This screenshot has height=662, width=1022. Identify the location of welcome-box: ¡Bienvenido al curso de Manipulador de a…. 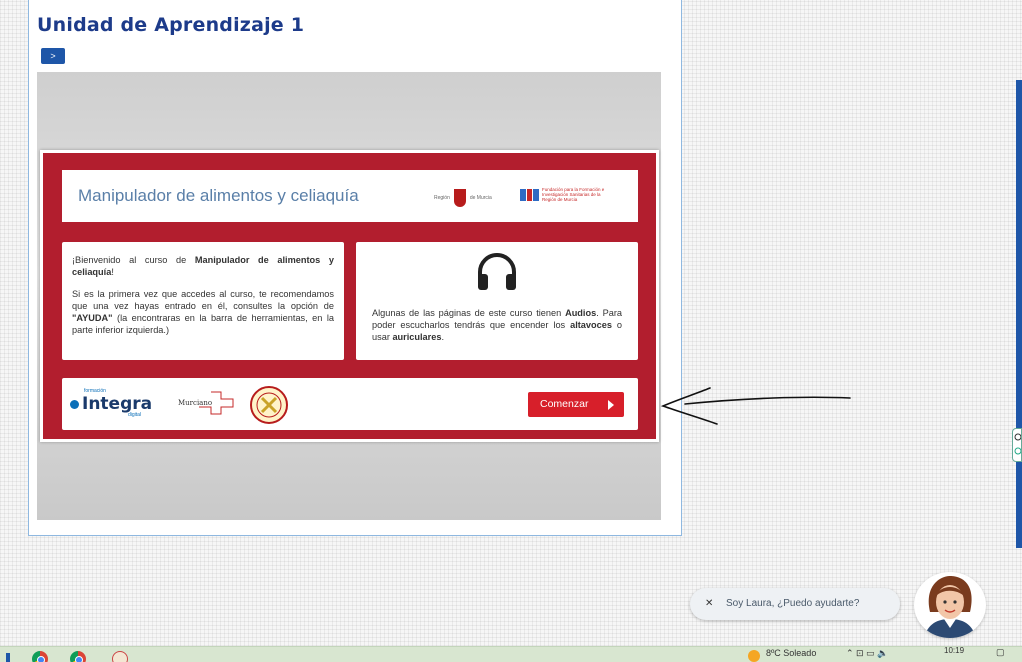
(203, 301).